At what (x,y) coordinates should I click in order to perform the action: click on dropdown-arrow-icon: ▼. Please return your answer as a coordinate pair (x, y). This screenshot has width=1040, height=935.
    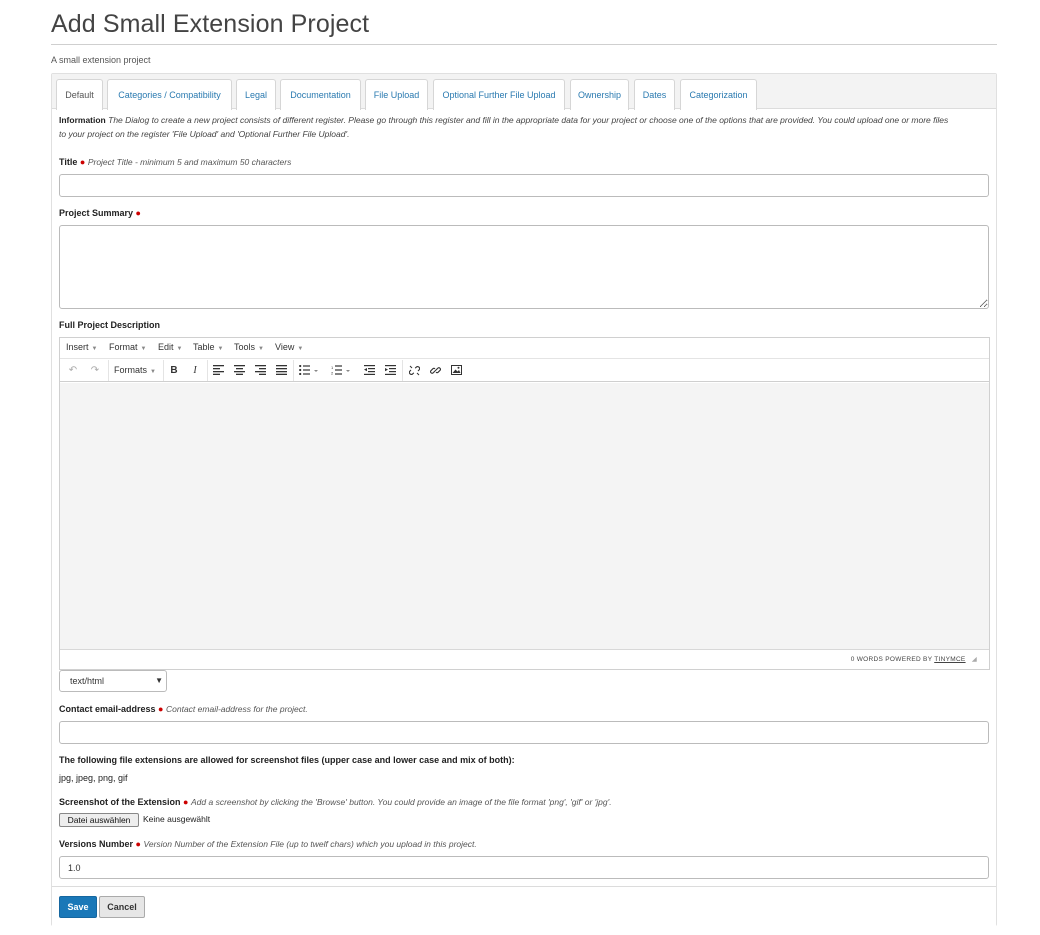
    Looking at the image, I should click on (159, 680).